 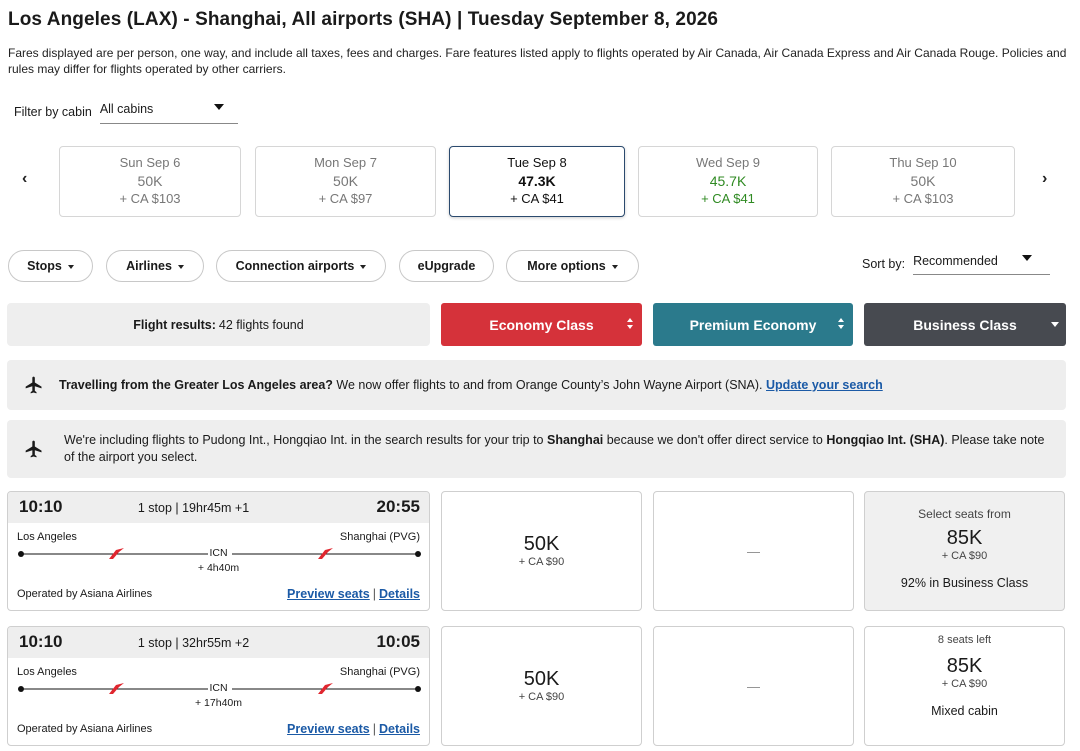 What do you see at coordinates (575, 440) in the screenshot?
I see `airport-notice-city: Shanghai` at bounding box center [575, 440].